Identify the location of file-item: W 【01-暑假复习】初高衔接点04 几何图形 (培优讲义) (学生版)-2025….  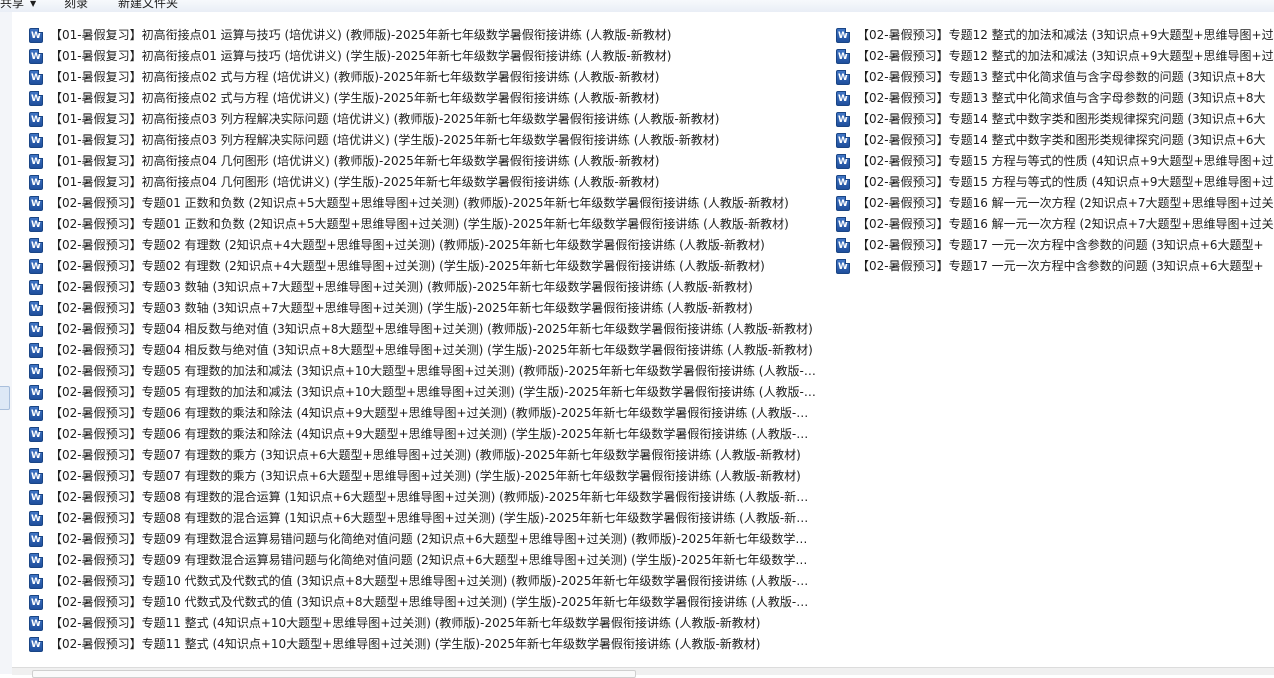
(432, 182).